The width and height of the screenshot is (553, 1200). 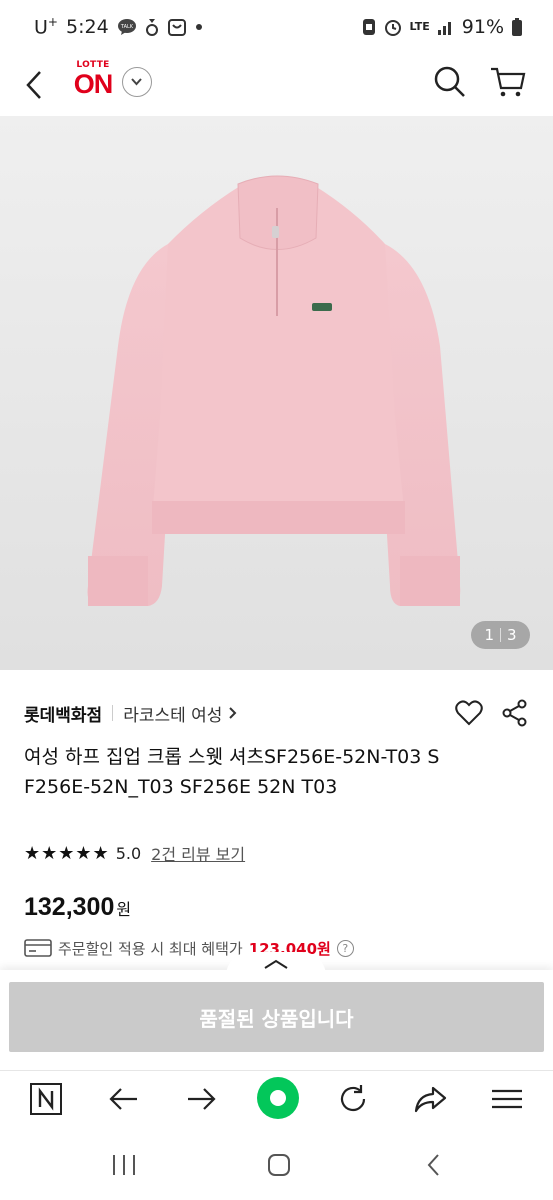 I want to click on store-divider, so click(x=113, y=713).